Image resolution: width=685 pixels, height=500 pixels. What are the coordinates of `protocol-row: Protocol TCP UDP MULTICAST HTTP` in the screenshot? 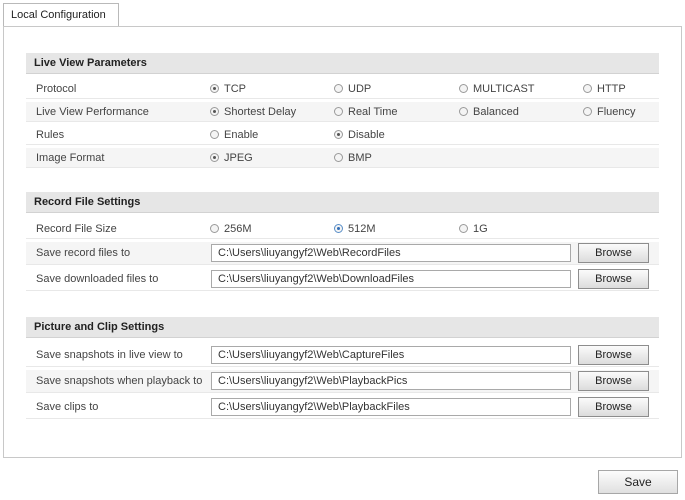 It's located at (342, 89).